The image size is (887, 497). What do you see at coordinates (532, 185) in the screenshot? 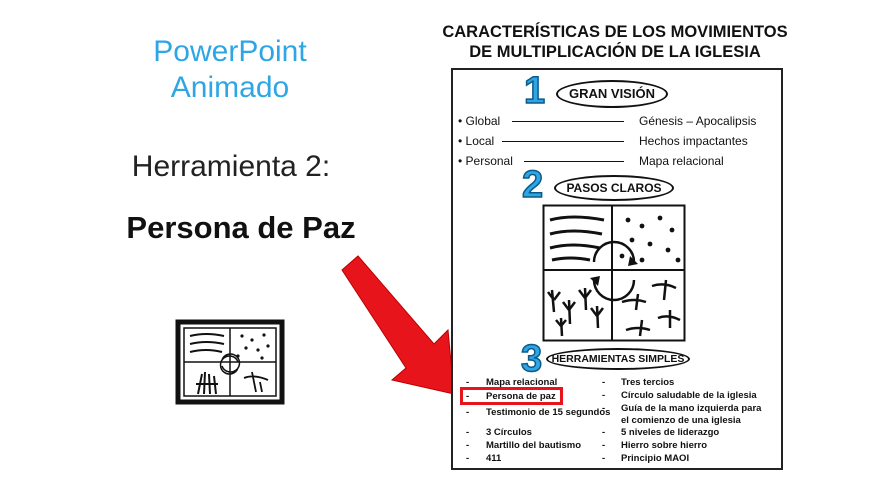
I see `section-2-number: 2` at bounding box center [532, 185].